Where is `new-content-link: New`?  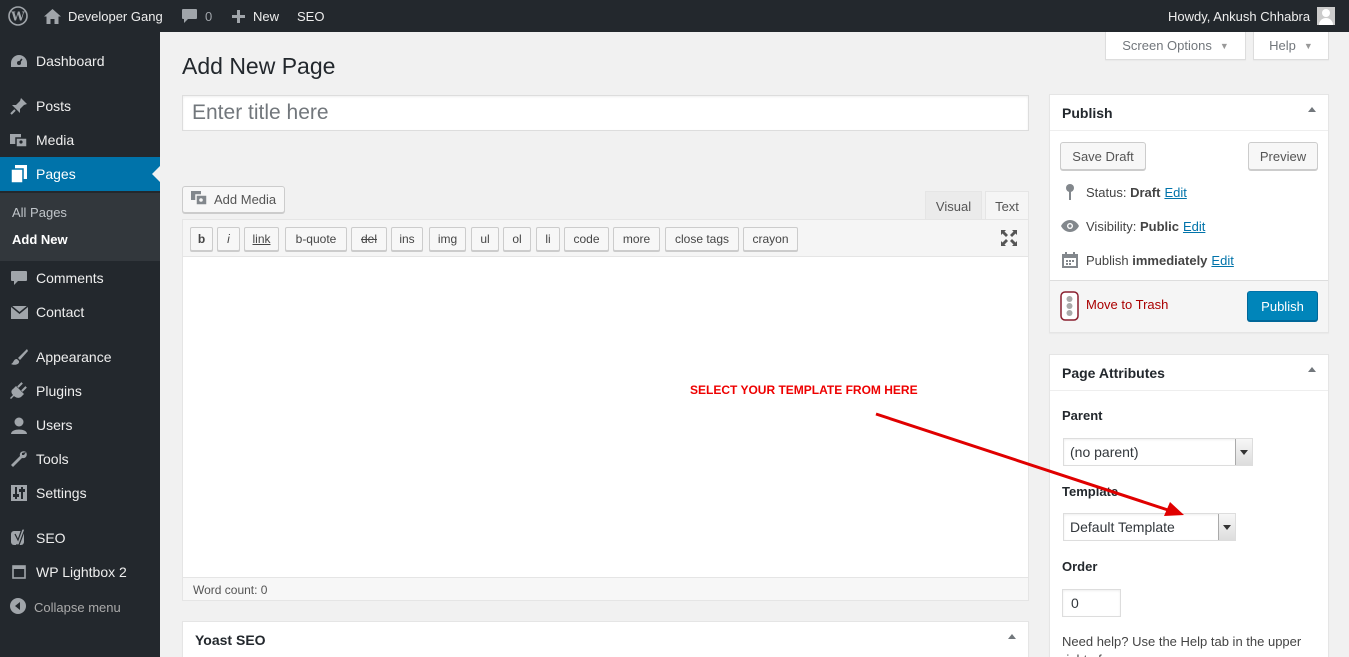
new-content-link: New is located at coordinates (255, 16).